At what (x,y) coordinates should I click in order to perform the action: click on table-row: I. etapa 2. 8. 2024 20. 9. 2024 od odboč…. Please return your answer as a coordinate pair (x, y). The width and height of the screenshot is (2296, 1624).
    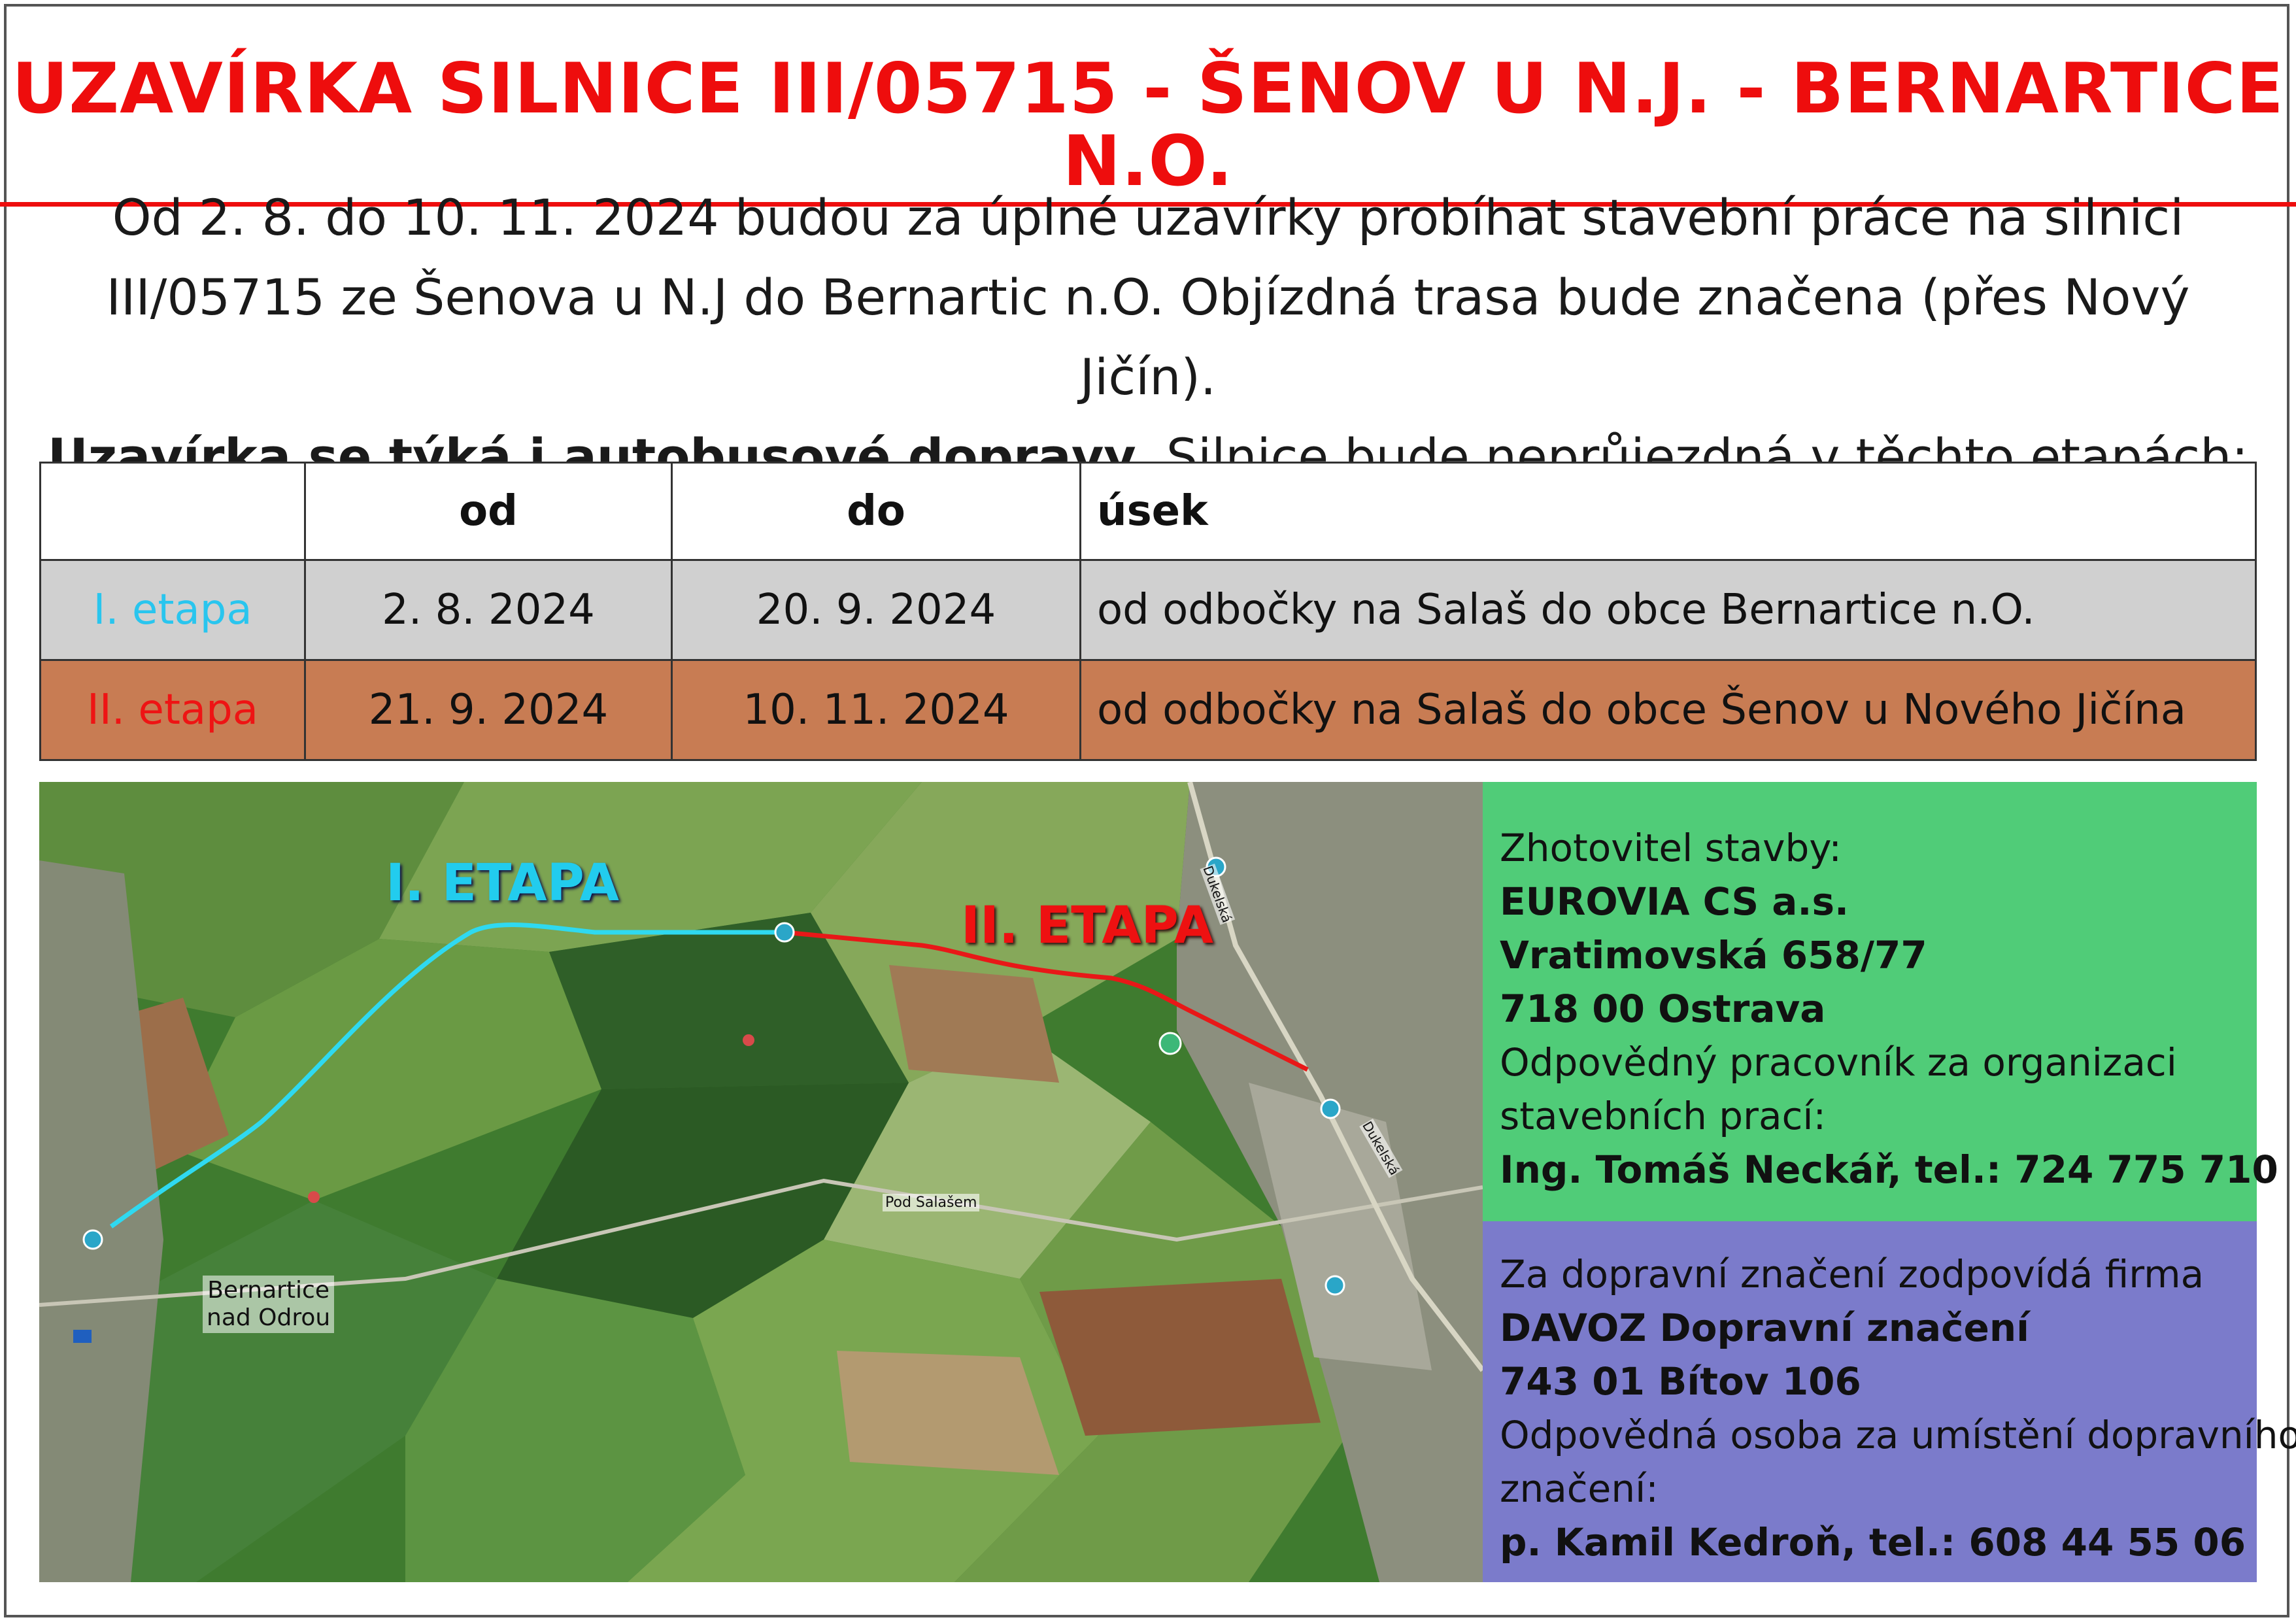
    Looking at the image, I should click on (1148, 610).